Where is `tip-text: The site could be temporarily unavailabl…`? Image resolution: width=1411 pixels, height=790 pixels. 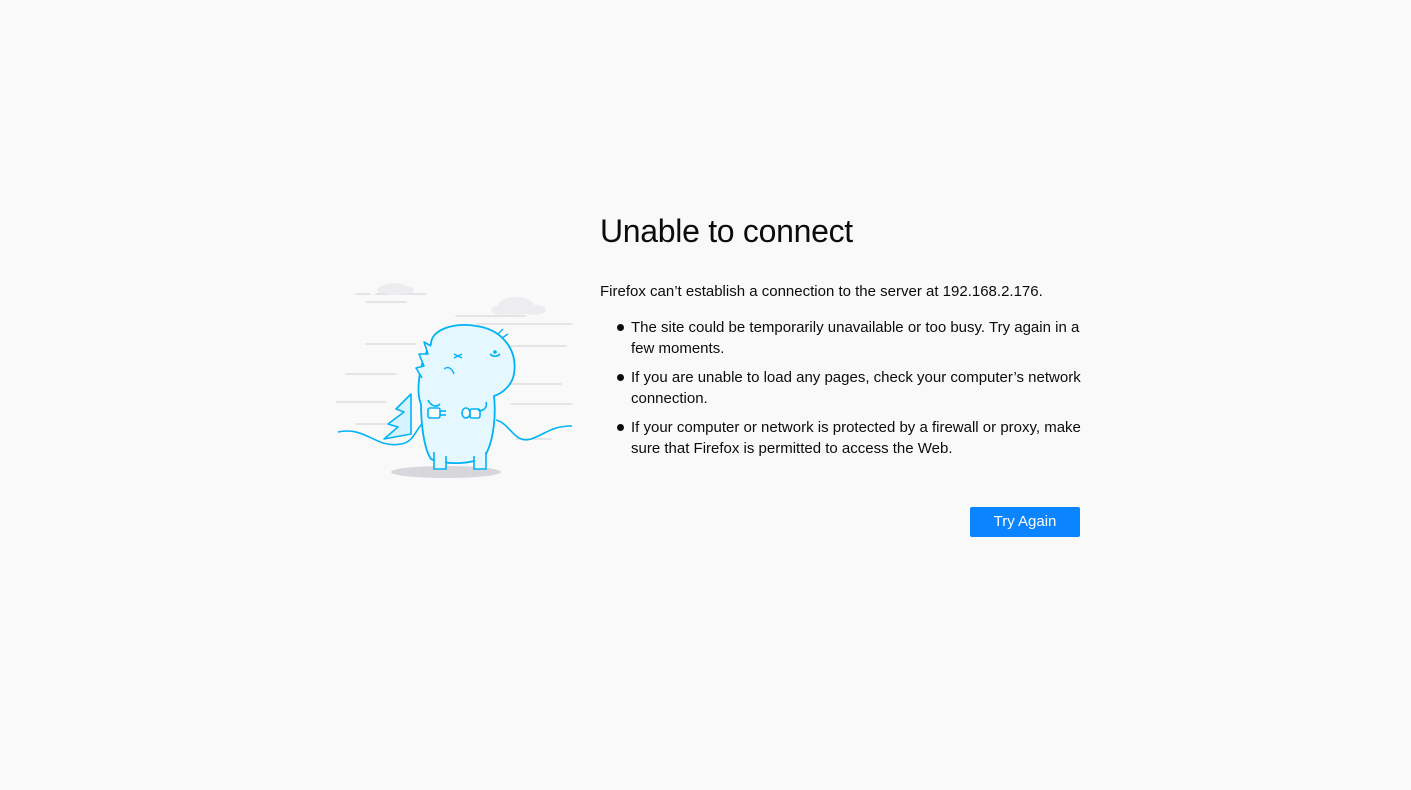
tip-text: The site could be temporarily unavailabl… is located at coordinates (855, 338).